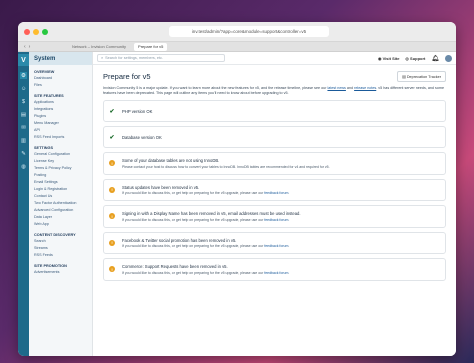 The height and width of the screenshot is (363, 474). What do you see at coordinates (44, 47) in the screenshot?
I see `browser-nav: ‹ ›` at bounding box center [44, 47].